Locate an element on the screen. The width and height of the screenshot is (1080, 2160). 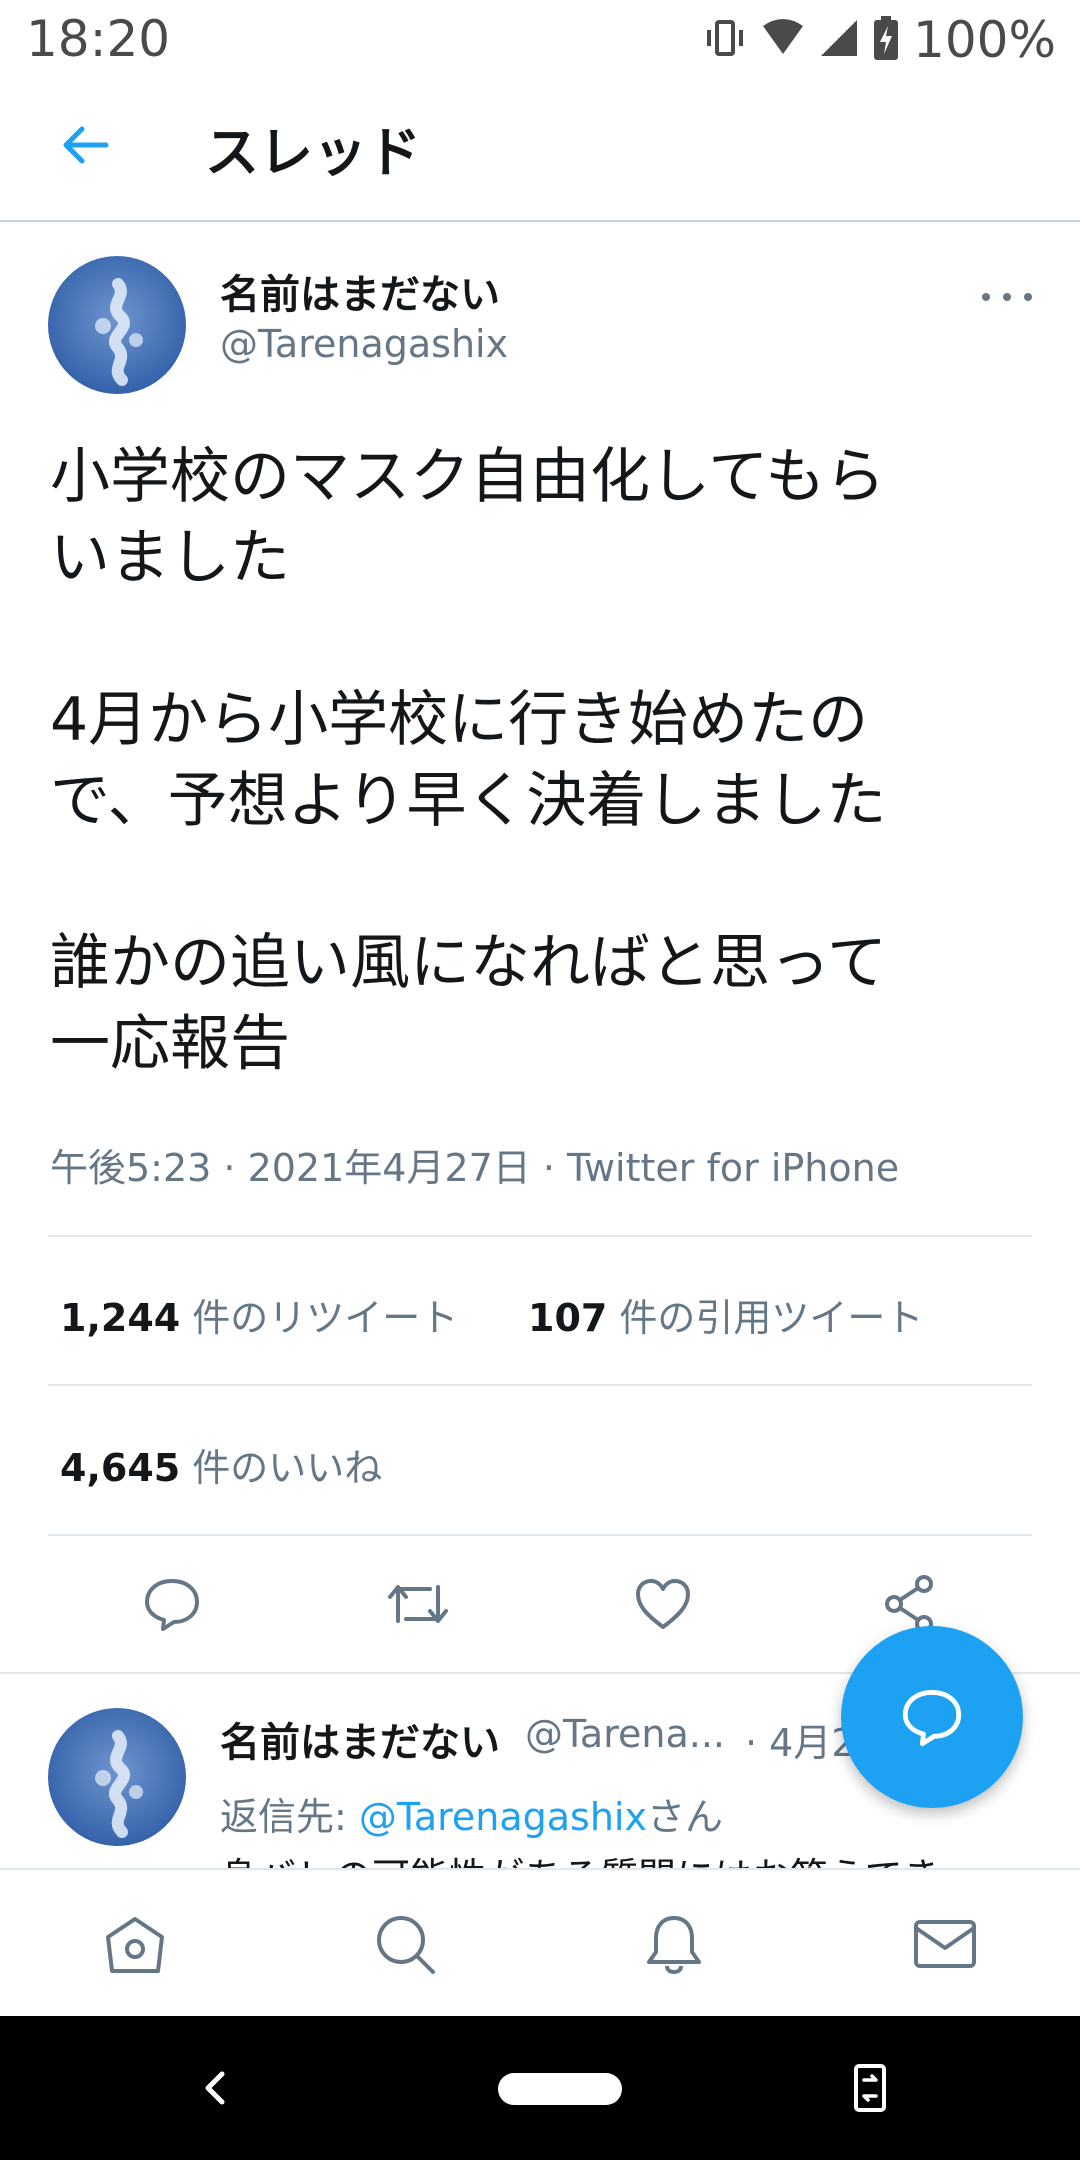
likes-stat: 4,645 件のいいね is located at coordinates (221, 1464).